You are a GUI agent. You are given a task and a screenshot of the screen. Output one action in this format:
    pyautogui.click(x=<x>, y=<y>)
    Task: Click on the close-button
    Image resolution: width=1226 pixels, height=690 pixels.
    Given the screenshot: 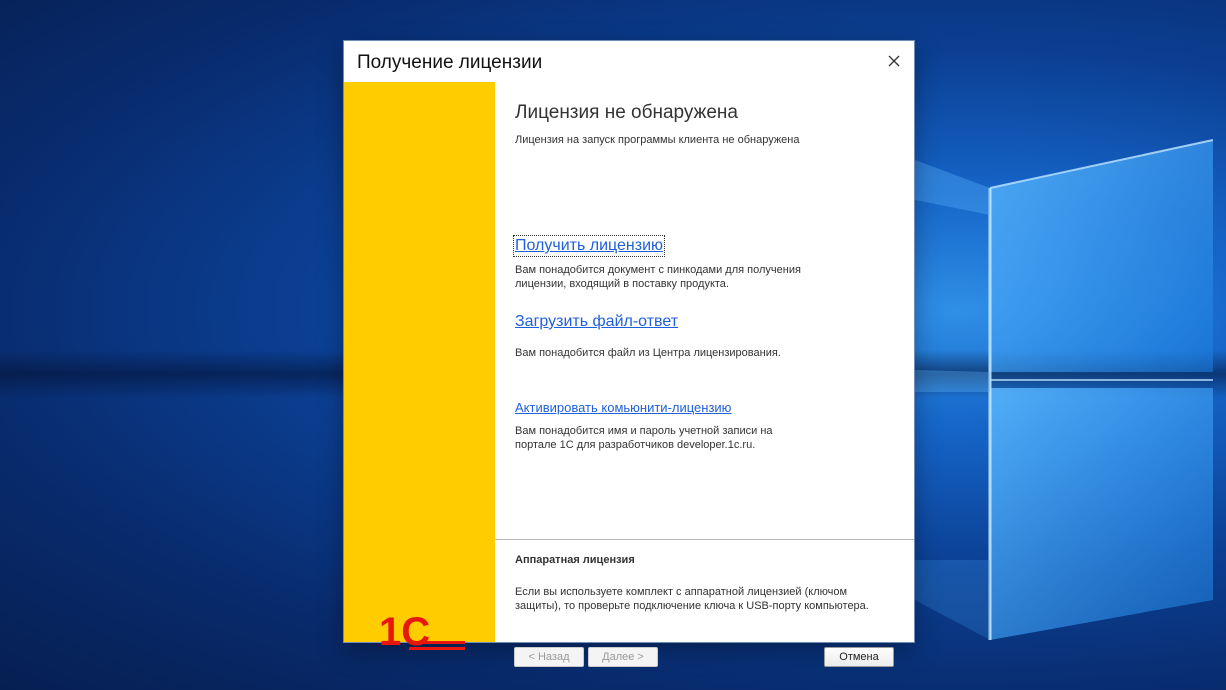 What is the action you would take?
    pyautogui.click(x=894, y=61)
    